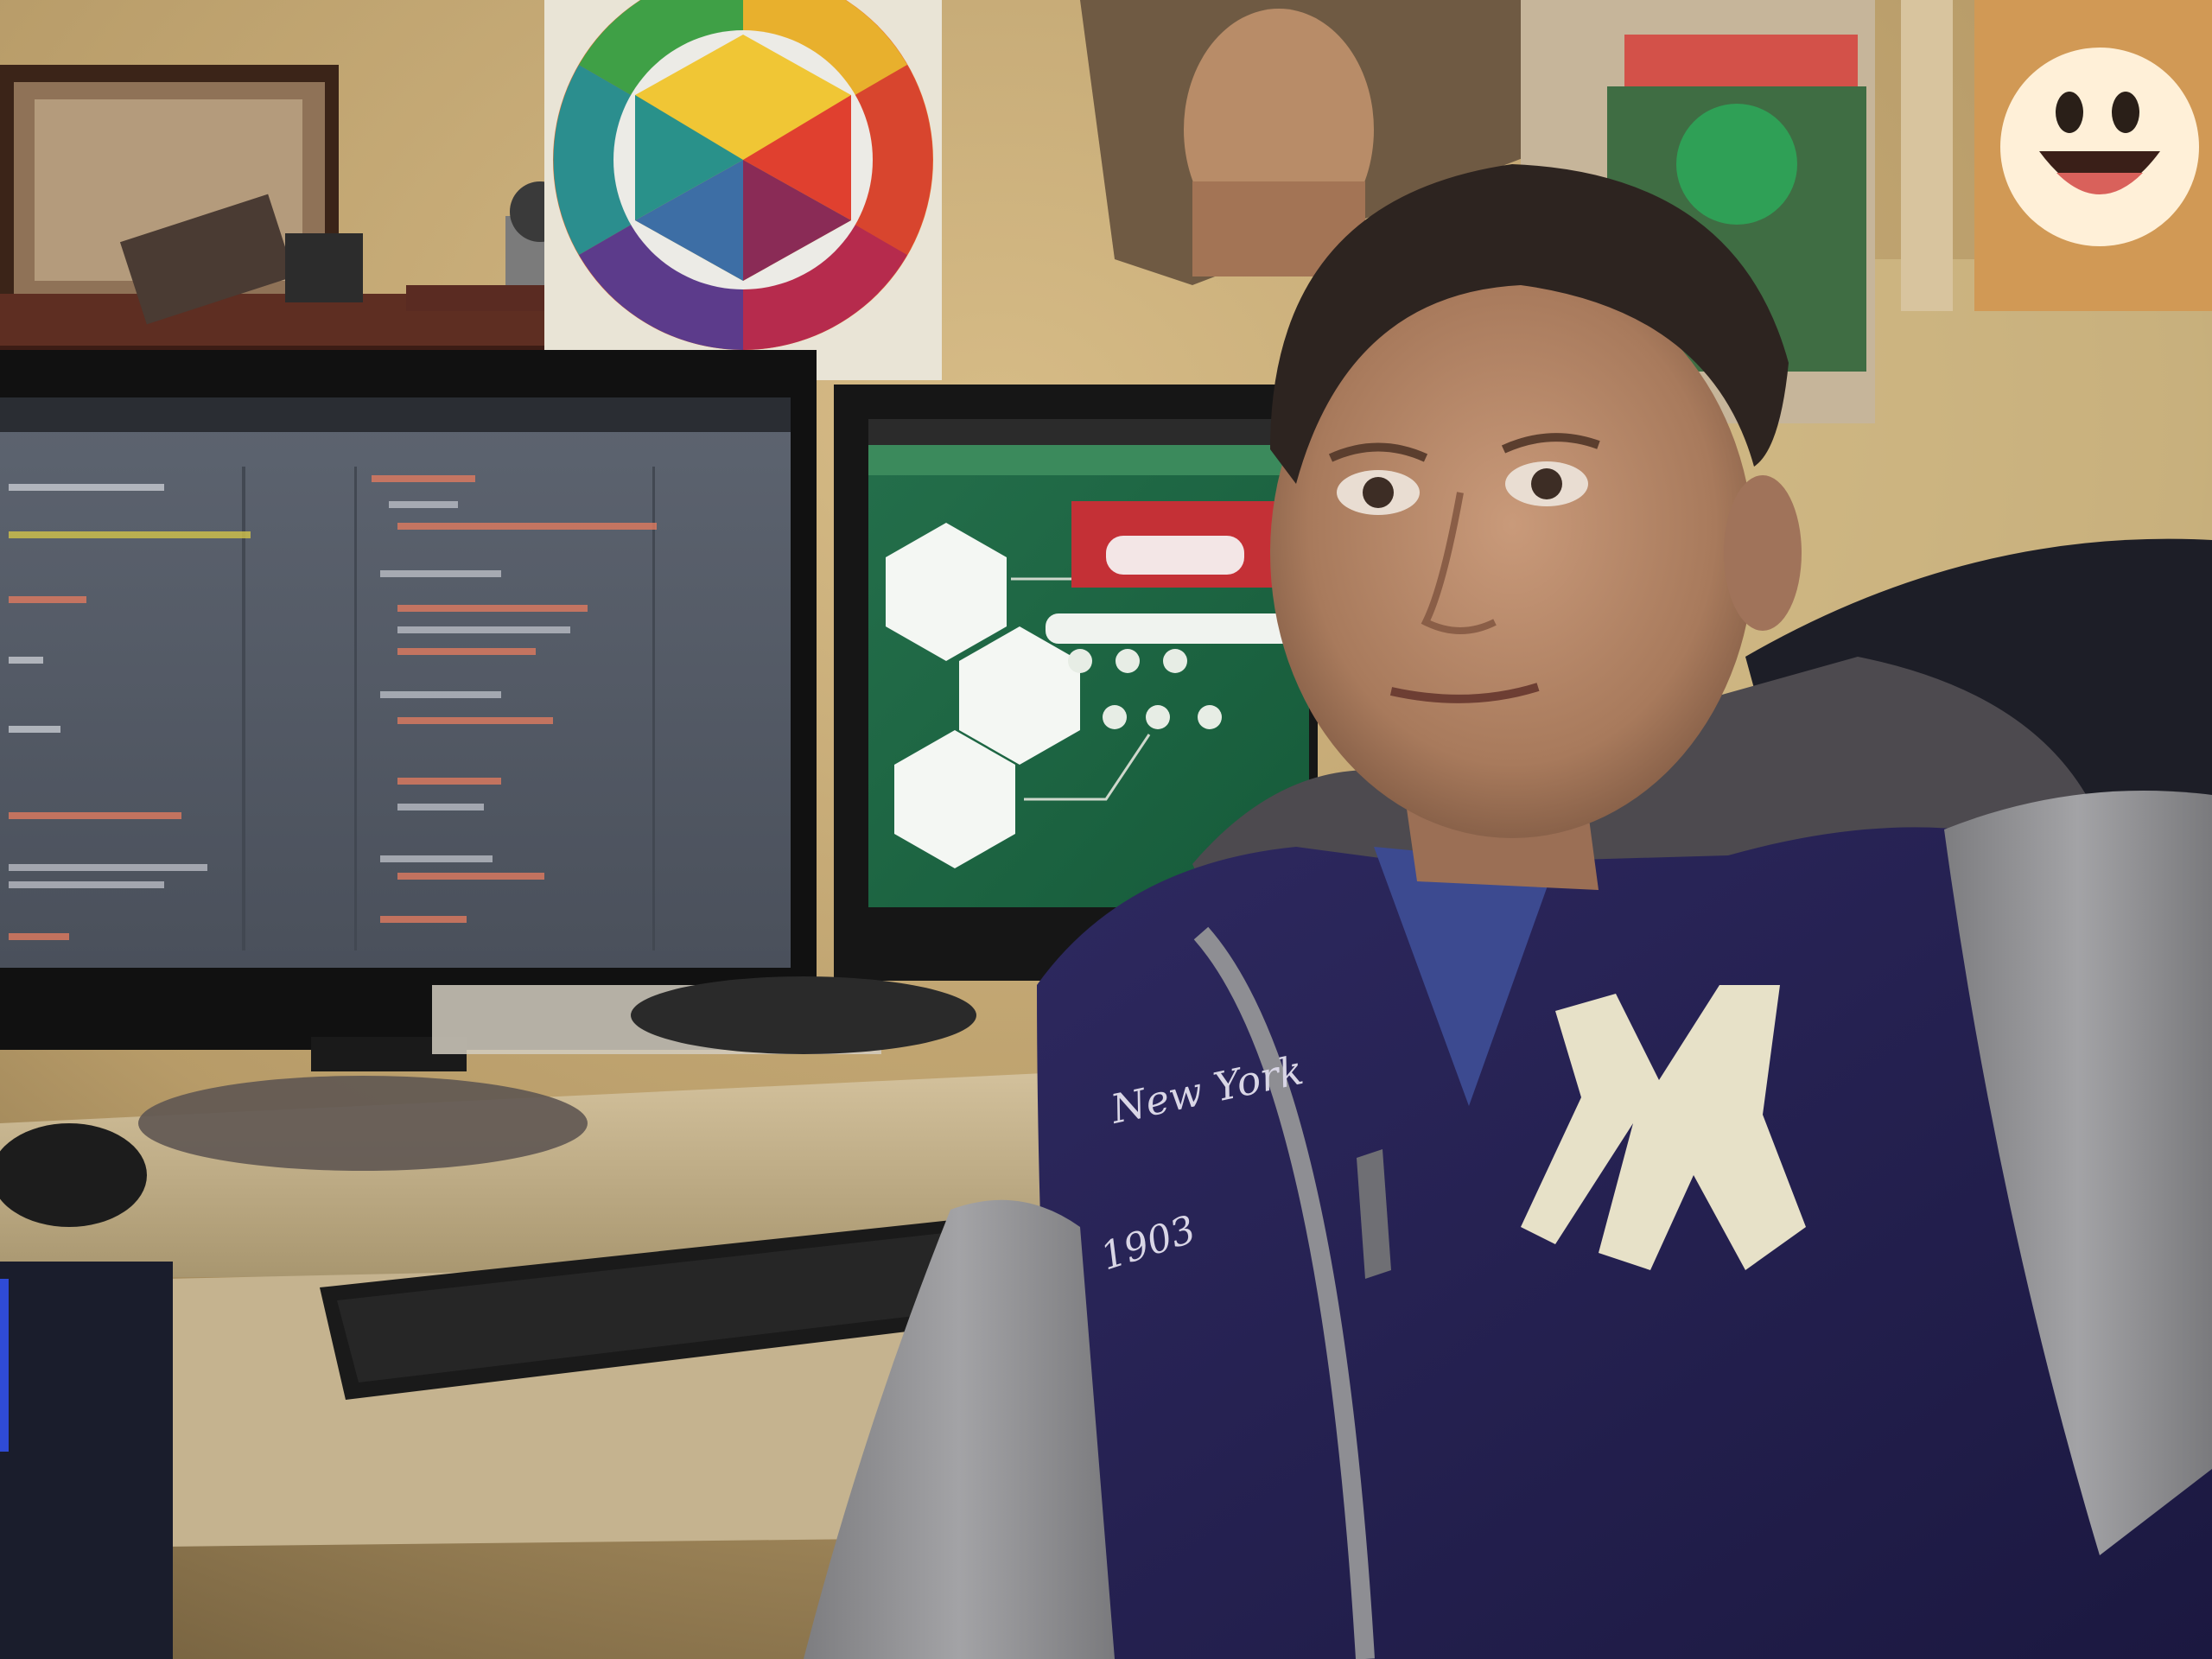 The height and width of the screenshot is (1659, 2212). I want to click on color-wheel-icon, so click(743, 190).